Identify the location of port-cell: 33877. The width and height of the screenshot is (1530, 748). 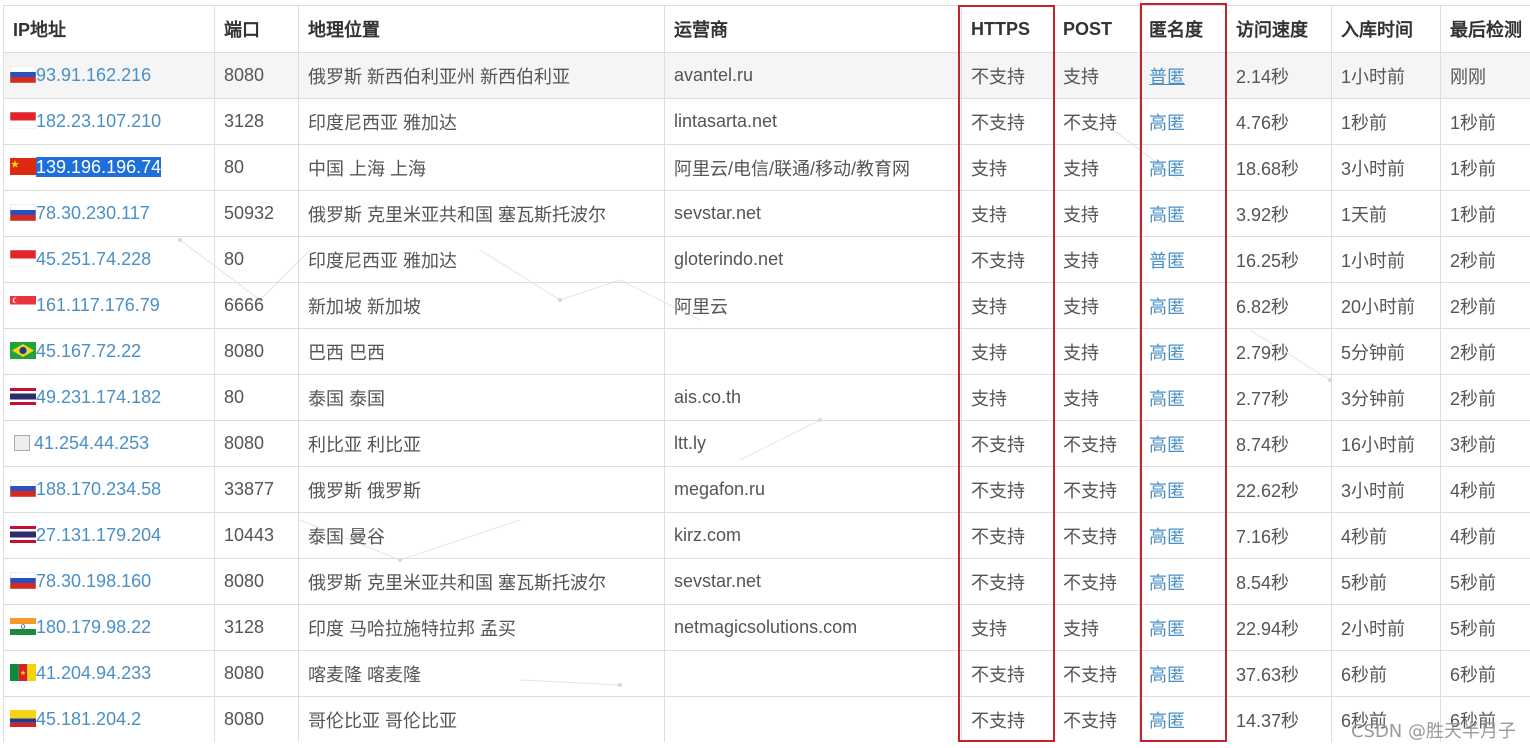
(256, 489).